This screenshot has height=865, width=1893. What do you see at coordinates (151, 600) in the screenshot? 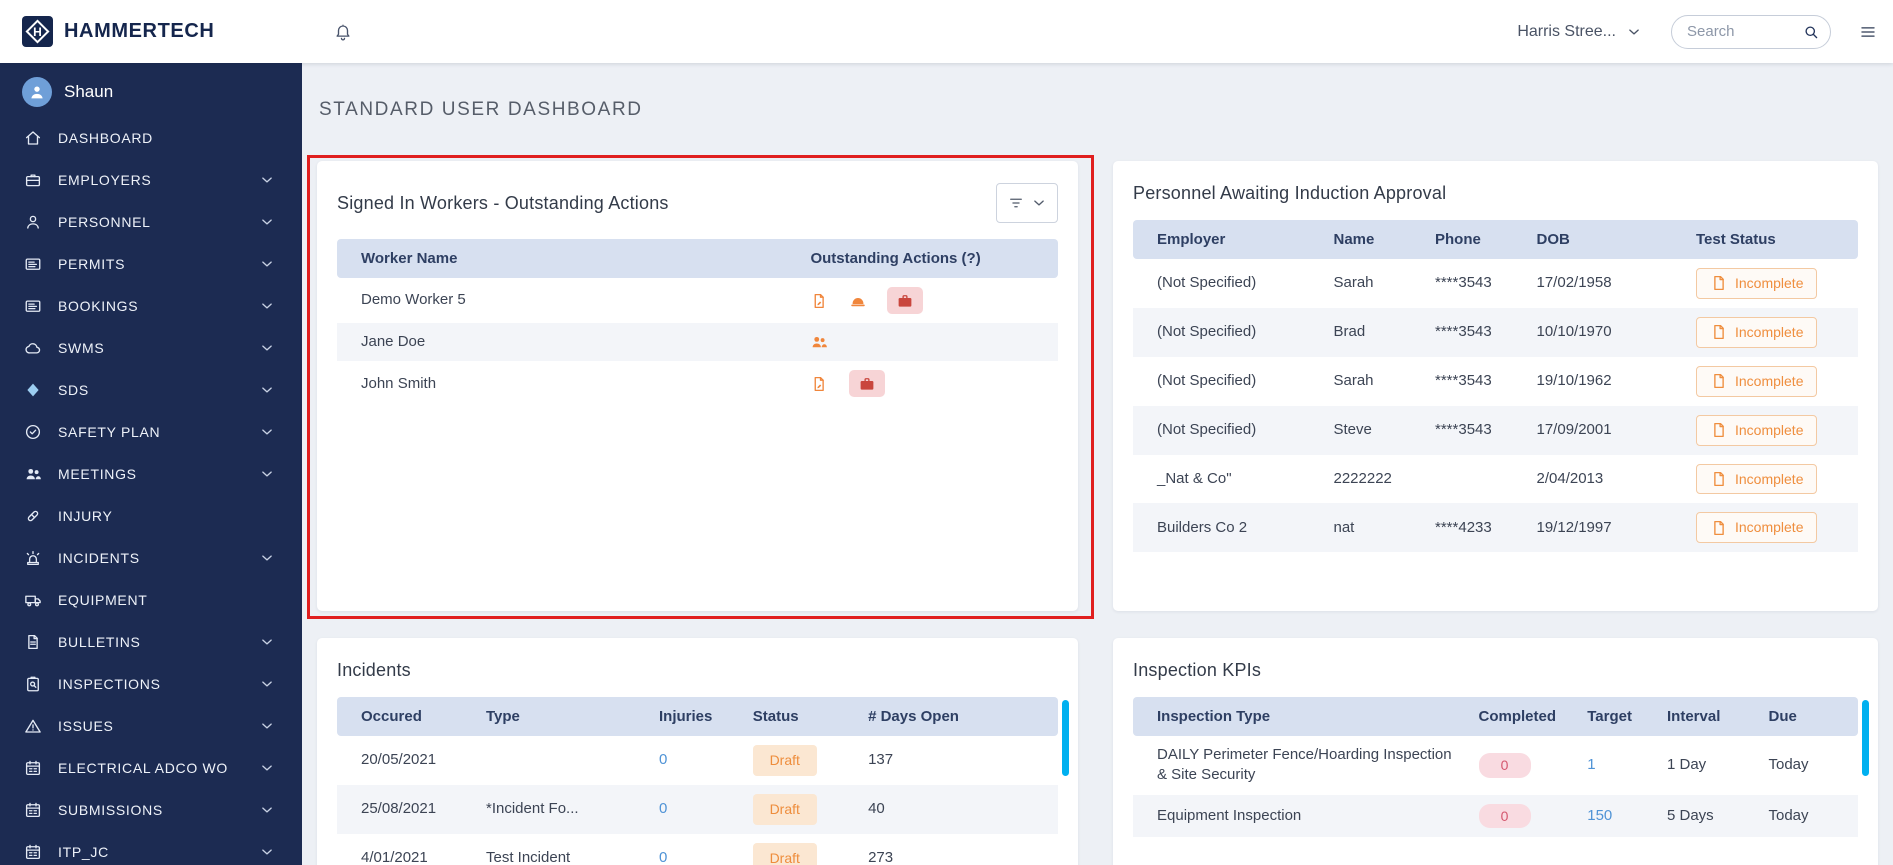
I see `sidebar-item-equipment: EQUIPMENT` at bounding box center [151, 600].